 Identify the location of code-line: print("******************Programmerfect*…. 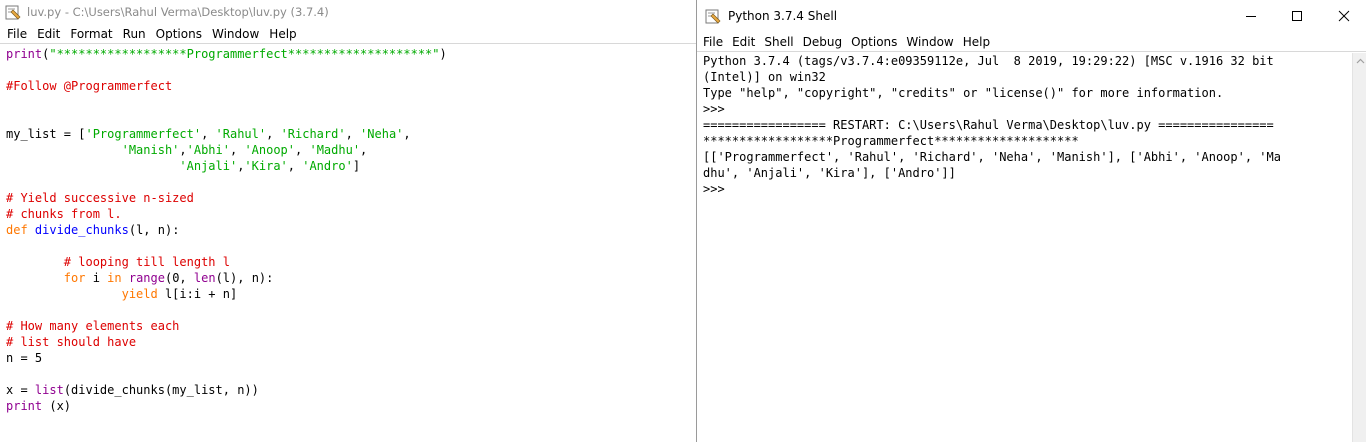
(226, 54).